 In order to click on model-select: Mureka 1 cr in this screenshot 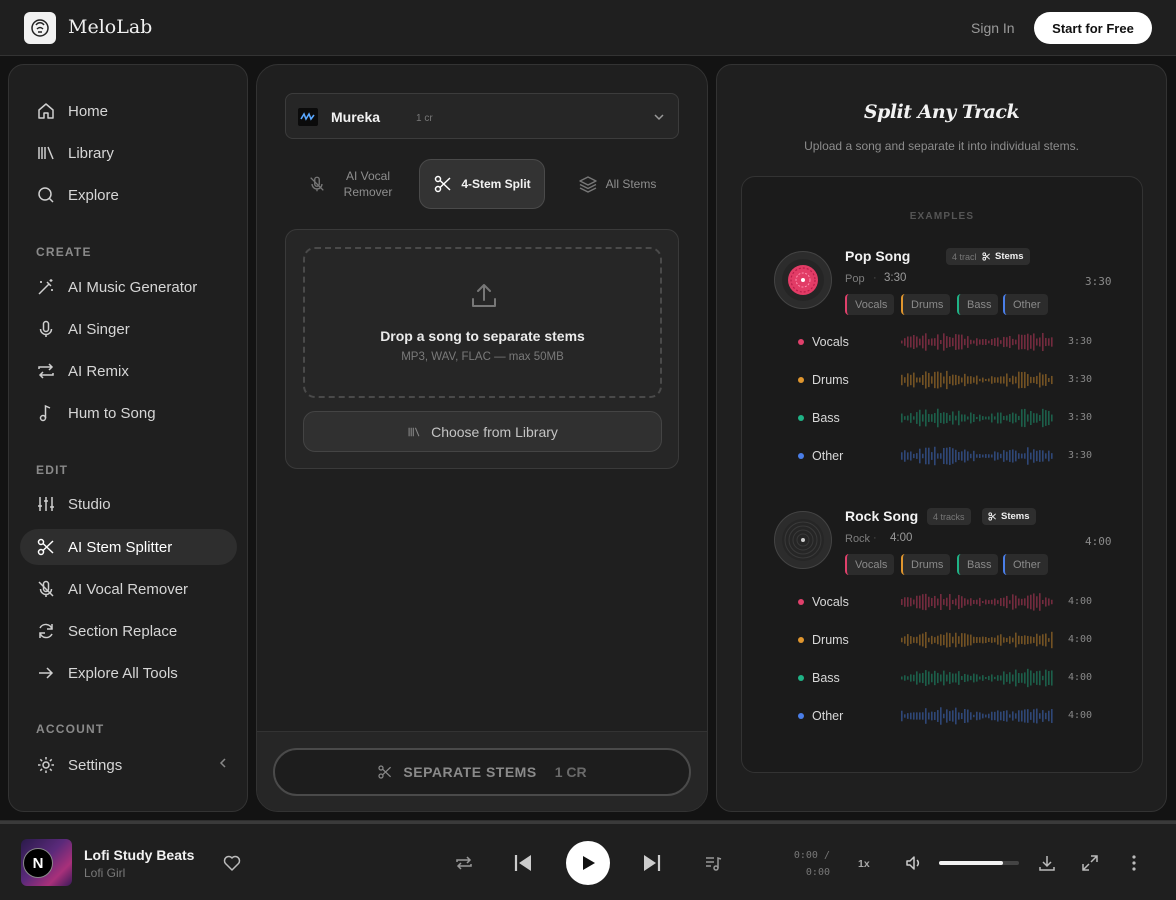, I will do `click(482, 116)`.